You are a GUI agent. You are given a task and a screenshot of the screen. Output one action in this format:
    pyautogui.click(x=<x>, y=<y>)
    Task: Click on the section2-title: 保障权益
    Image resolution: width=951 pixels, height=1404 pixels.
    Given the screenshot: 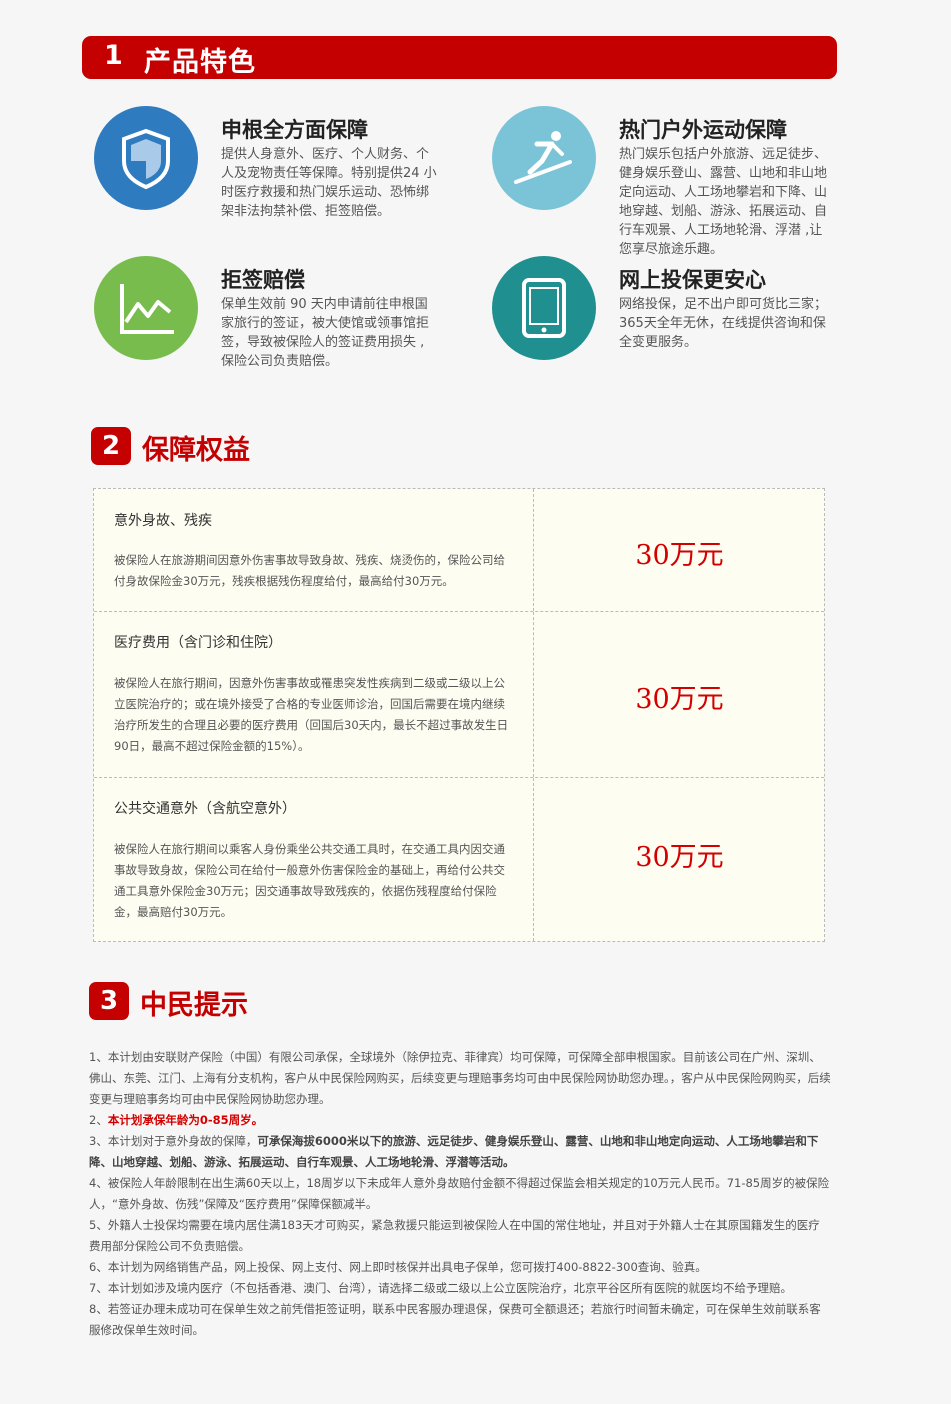 What is the action you would take?
    pyautogui.click(x=196, y=450)
    